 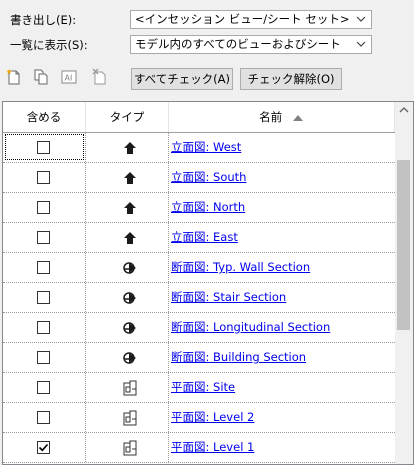 What do you see at coordinates (49, 45) in the screenshot?
I see `display-label: 一覧に表示(S):` at bounding box center [49, 45].